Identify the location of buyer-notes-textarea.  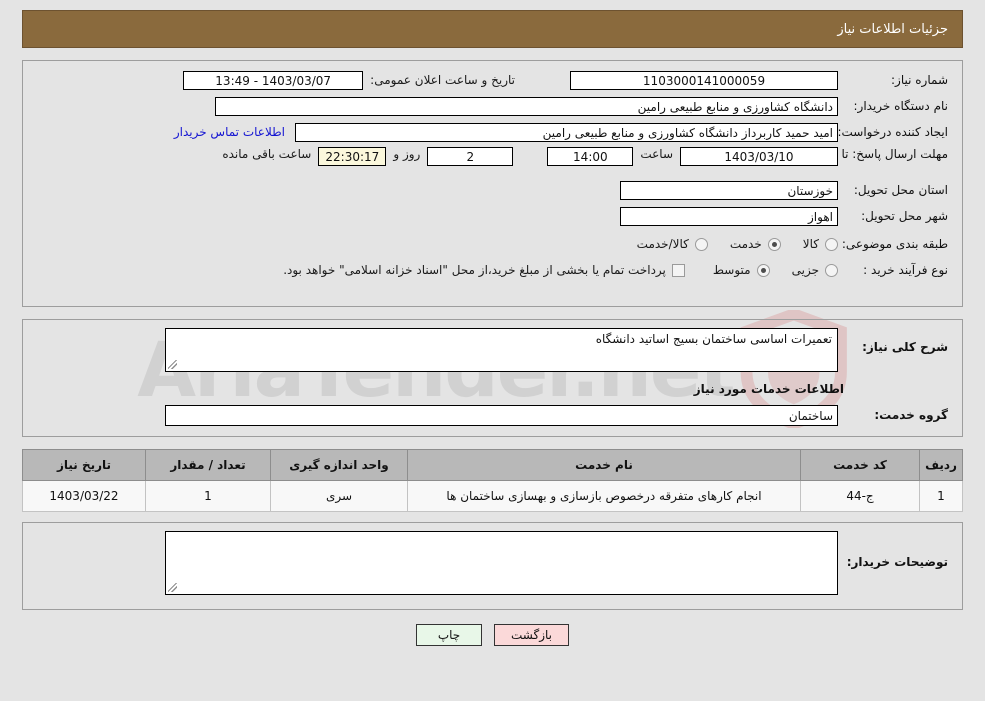
(501, 563).